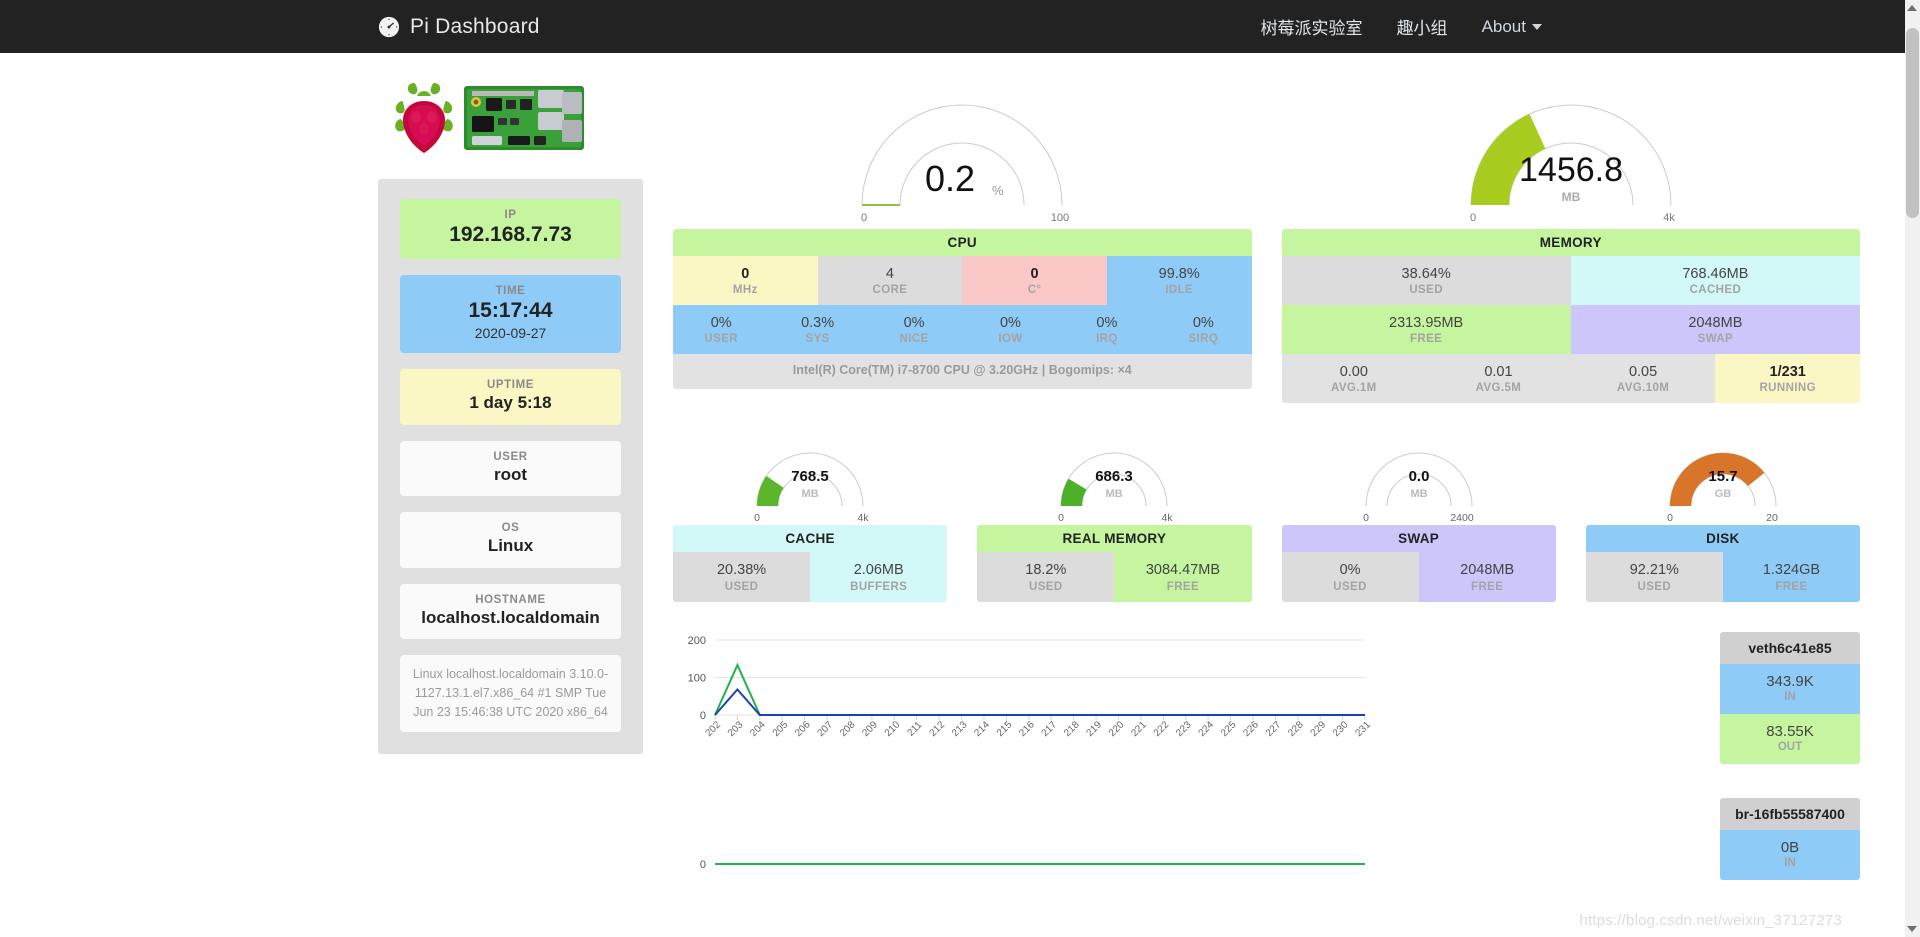 Image resolution: width=1920 pixels, height=937 pixels. I want to click on real-free-key: FREE, so click(1183, 586).